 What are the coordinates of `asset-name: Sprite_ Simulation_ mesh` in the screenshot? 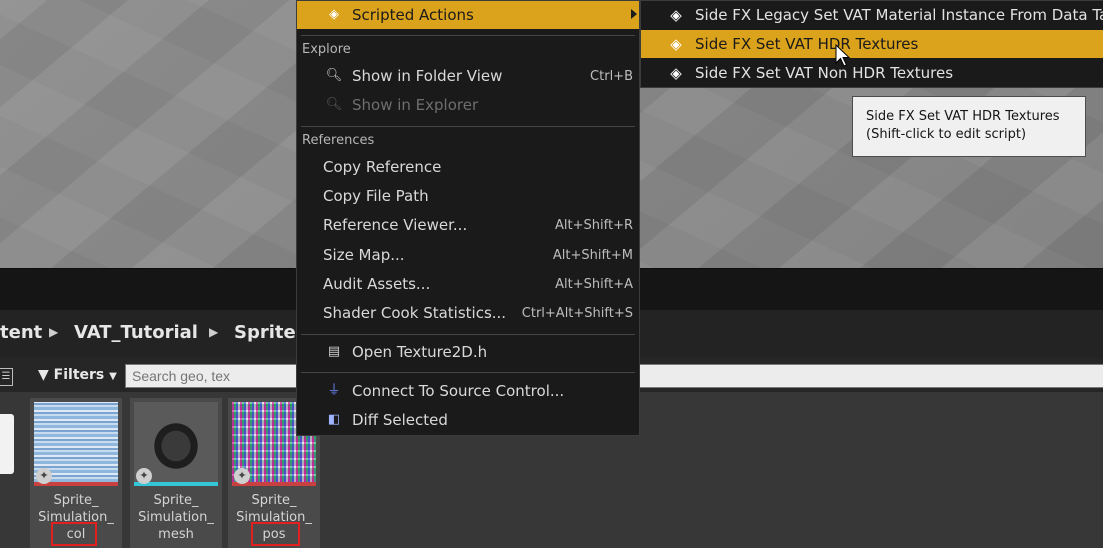 It's located at (176, 517).